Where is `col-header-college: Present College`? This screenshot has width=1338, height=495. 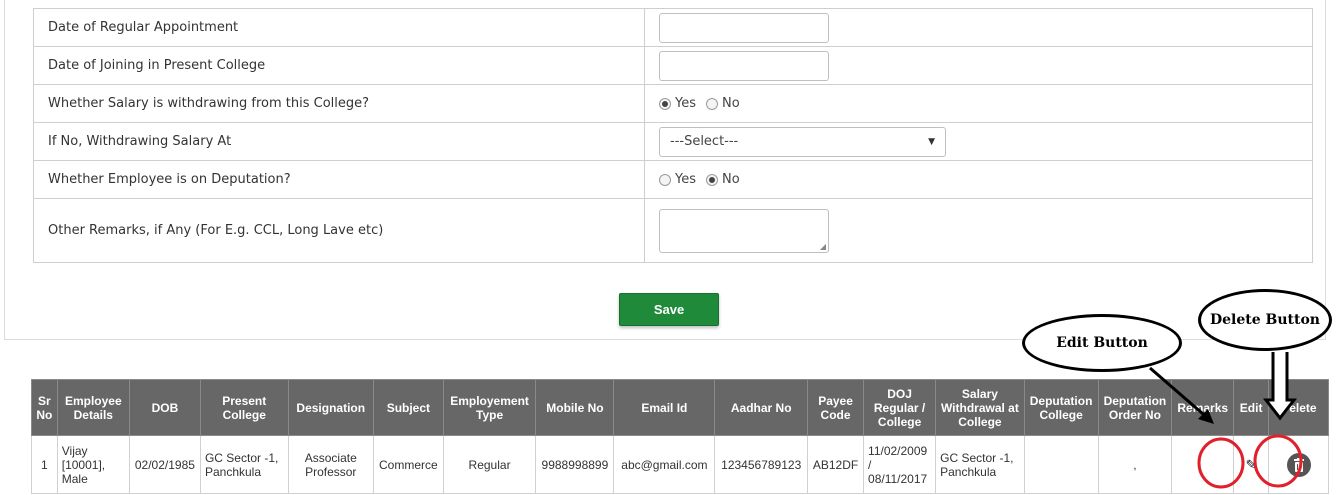 col-header-college: Present College is located at coordinates (244, 407).